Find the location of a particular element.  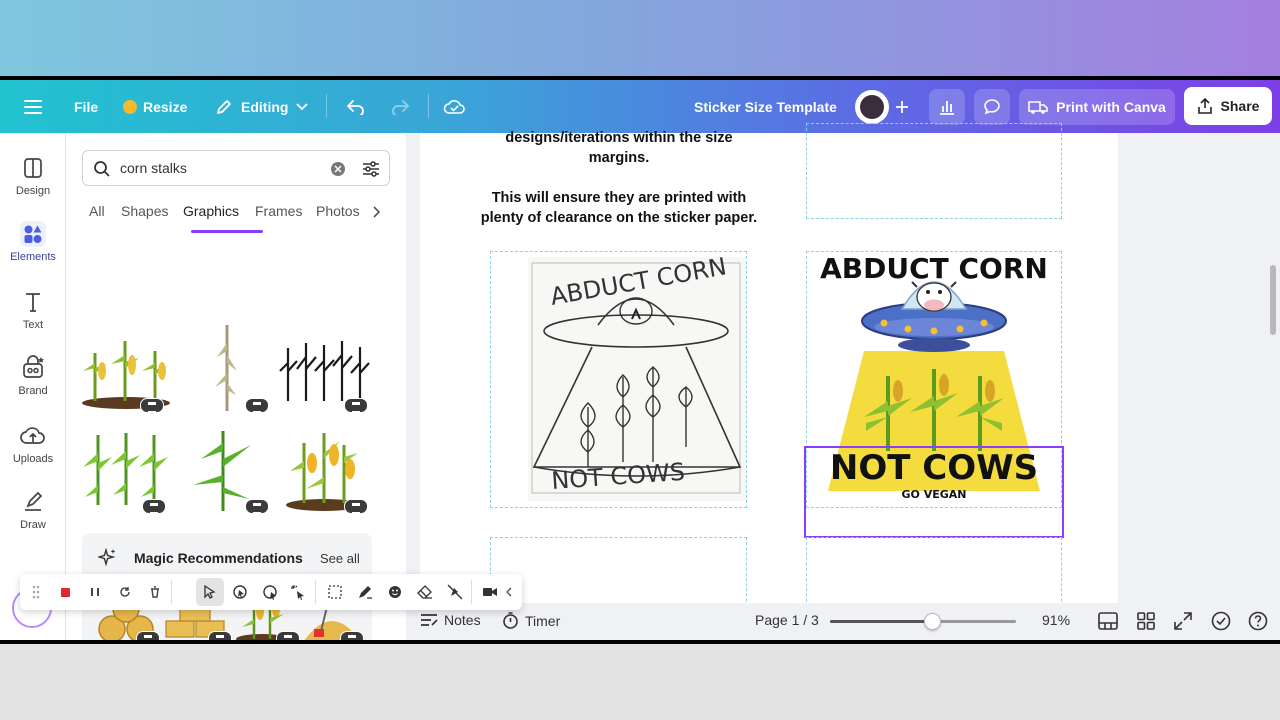

elements-icon is located at coordinates (33, 234).